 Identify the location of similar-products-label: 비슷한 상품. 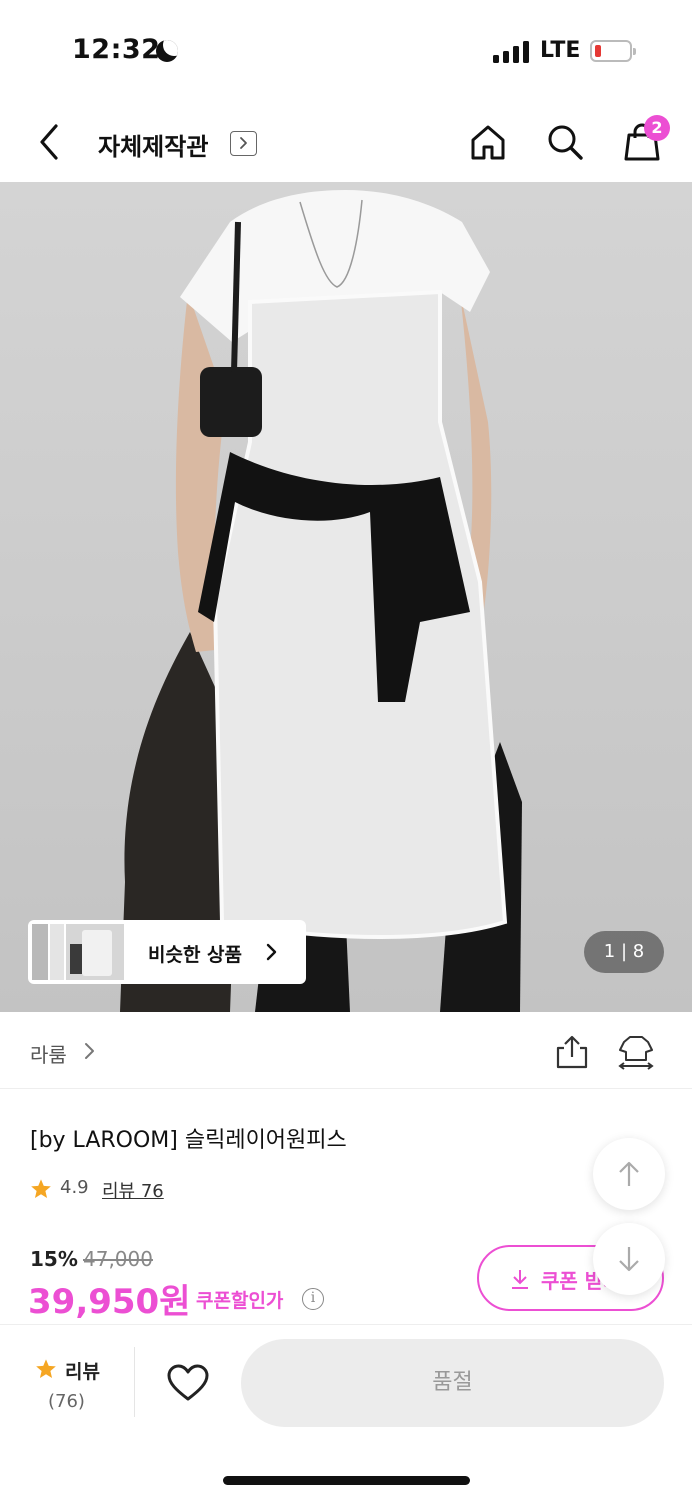
(195, 955).